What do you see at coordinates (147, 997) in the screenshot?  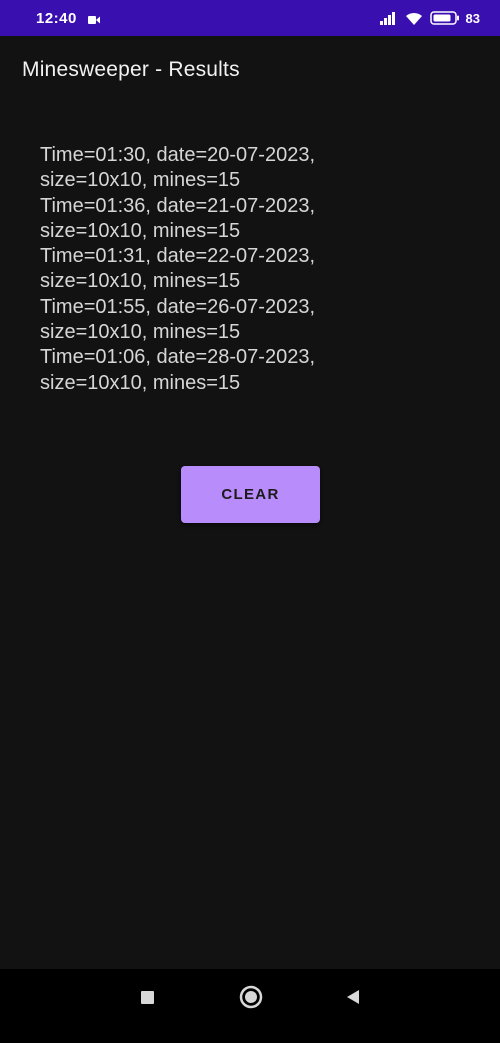 I see `recent-apps-icon` at bounding box center [147, 997].